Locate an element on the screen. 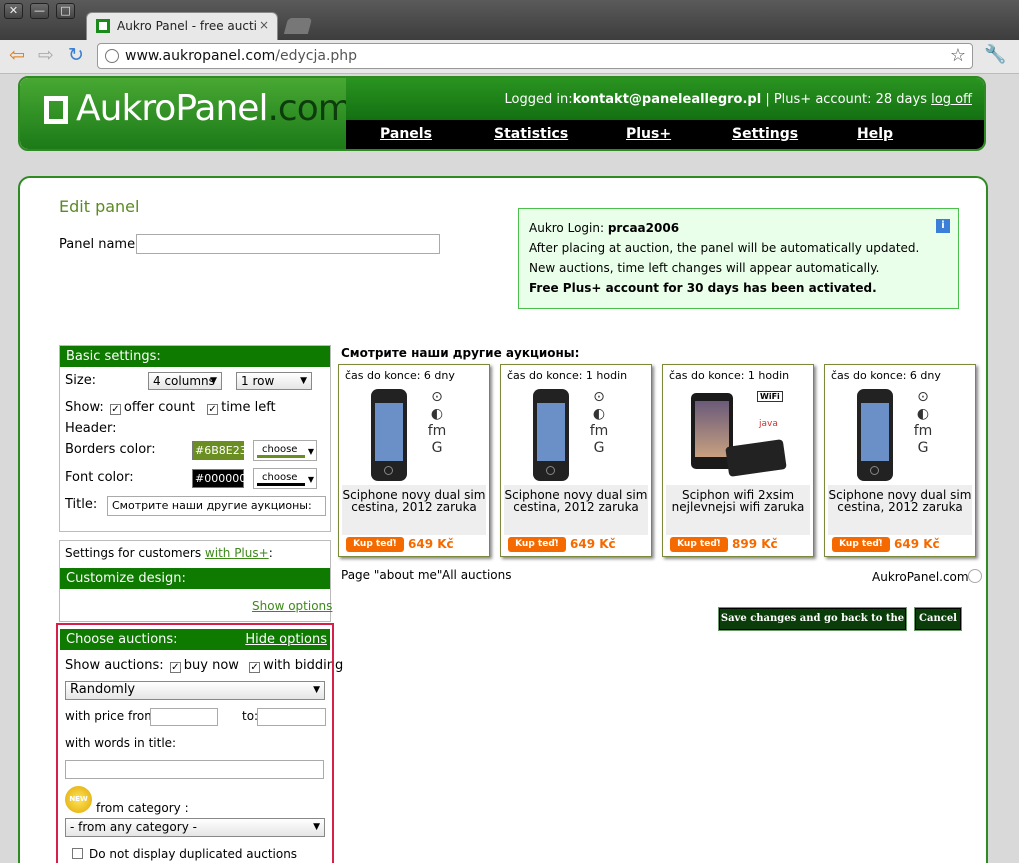 Image resolution: width=1019 pixels, height=863 pixels. scrollbar is located at coordinates (1011, 468).